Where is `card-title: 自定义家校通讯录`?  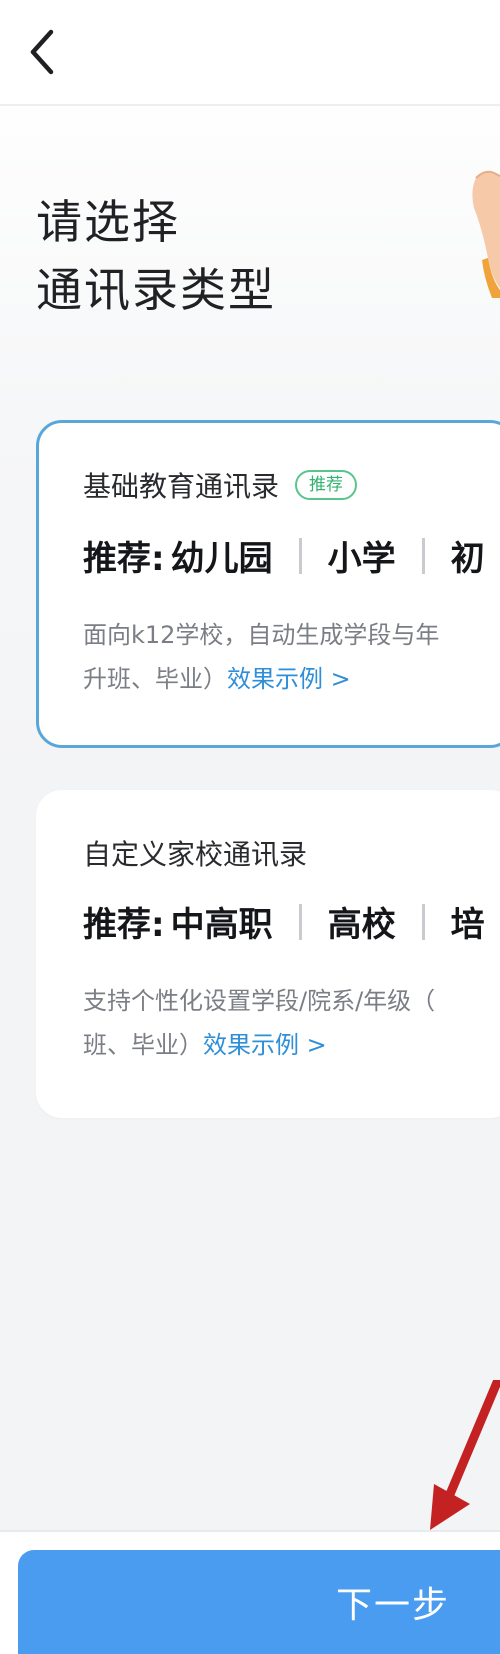 card-title: 自定义家校通讯录 is located at coordinates (195, 854).